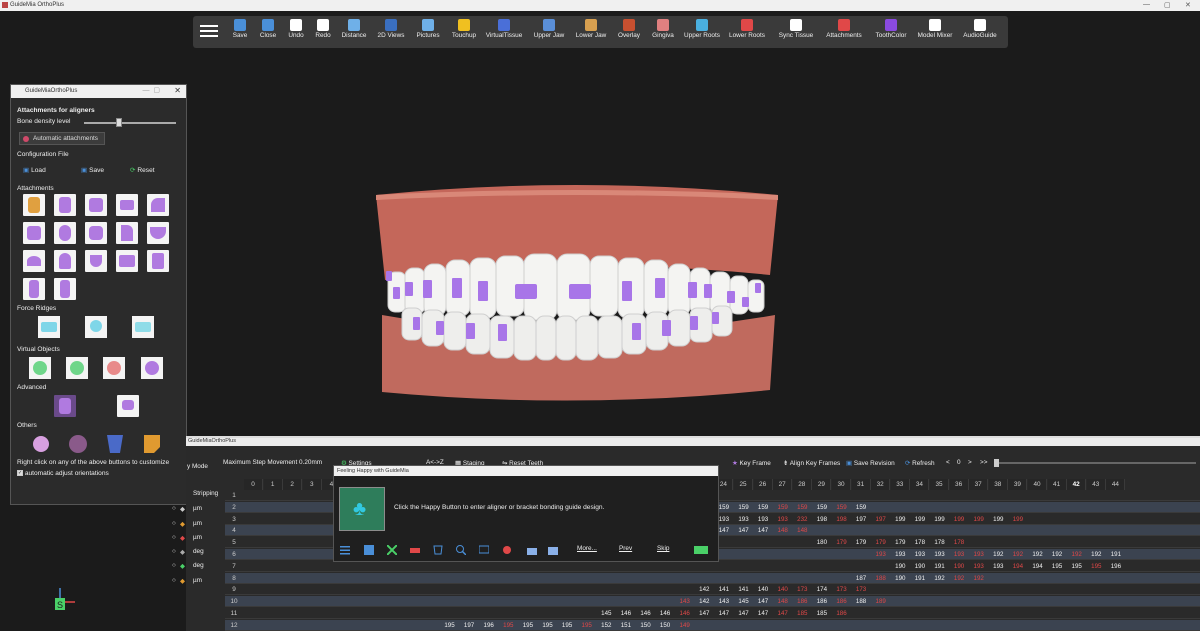 The image size is (1200, 631). I want to click on maximize-icon: ▢, so click(1167, 5).